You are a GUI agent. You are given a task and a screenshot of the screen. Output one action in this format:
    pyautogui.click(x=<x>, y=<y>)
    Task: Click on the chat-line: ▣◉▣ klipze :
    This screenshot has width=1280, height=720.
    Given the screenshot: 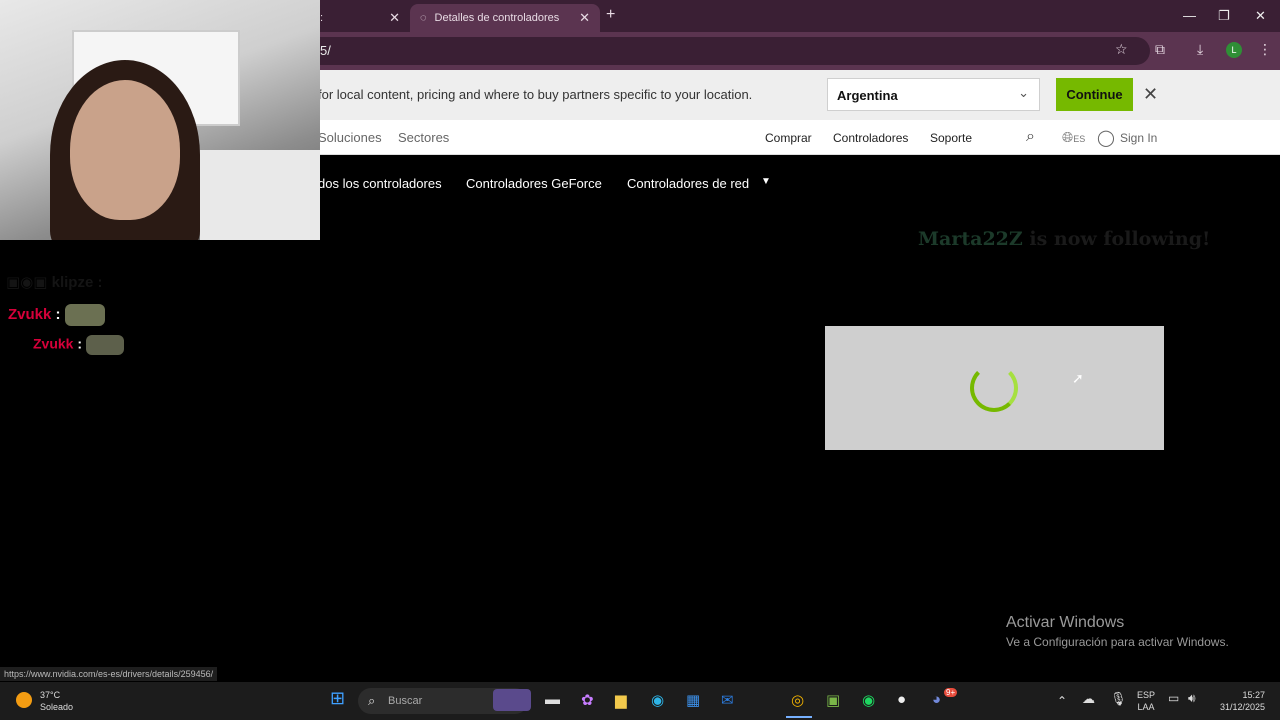 What is the action you would take?
    pyautogui.click(x=54, y=282)
    